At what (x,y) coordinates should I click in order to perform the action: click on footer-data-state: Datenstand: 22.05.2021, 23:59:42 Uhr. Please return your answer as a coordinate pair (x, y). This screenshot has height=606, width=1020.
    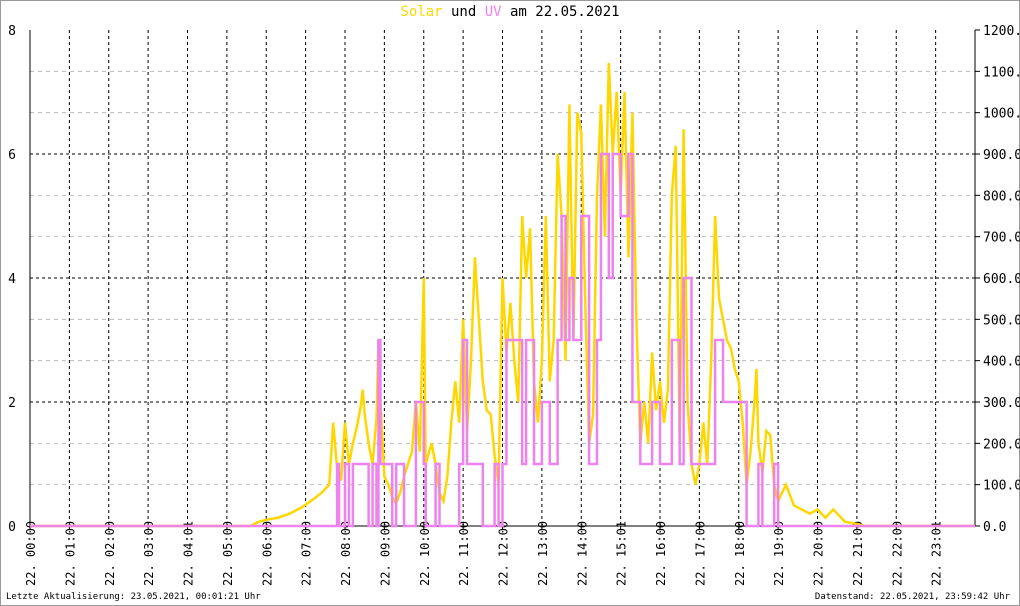
    Looking at the image, I should click on (912, 597).